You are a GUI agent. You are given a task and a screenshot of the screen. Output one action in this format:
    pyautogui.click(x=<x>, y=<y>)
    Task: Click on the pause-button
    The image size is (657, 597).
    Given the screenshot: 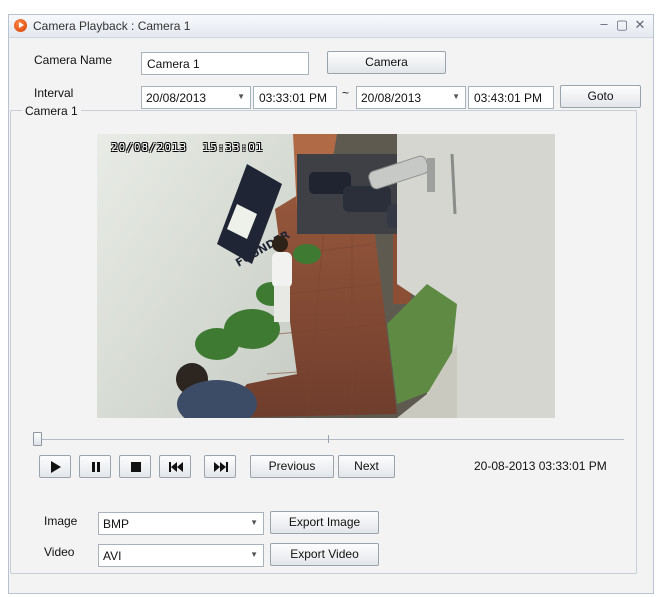 What is the action you would take?
    pyautogui.click(x=95, y=466)
    